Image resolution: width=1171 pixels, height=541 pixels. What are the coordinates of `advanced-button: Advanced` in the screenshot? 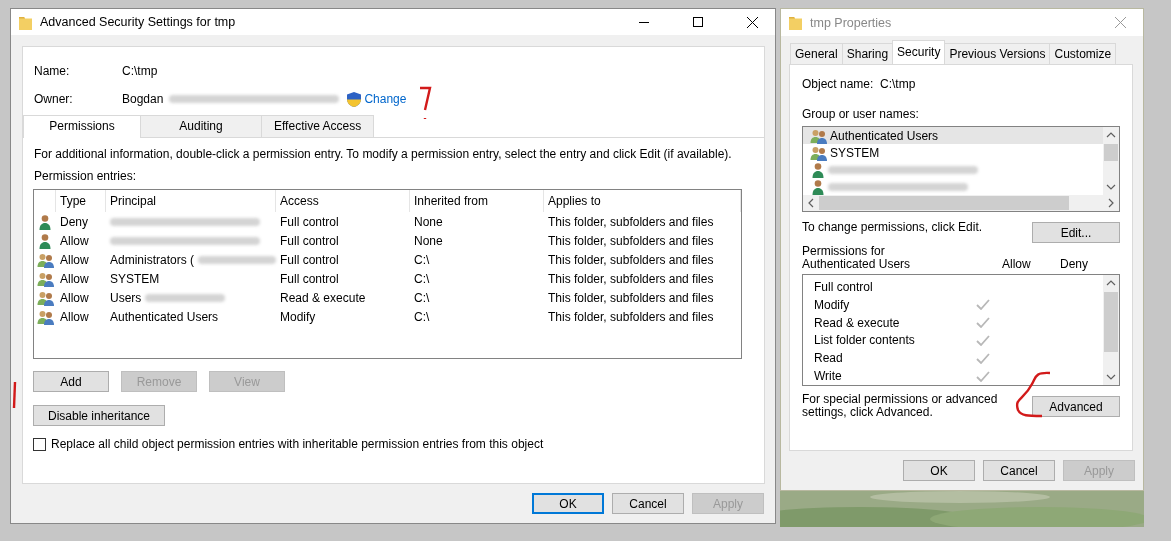 It's located at (1076, 406).